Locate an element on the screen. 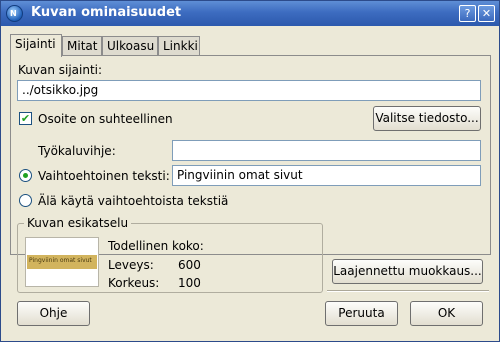 Image resolution: width=500 pixels, height=342 pixels. no-alt-text-radio is located at coordinates (25, 200).